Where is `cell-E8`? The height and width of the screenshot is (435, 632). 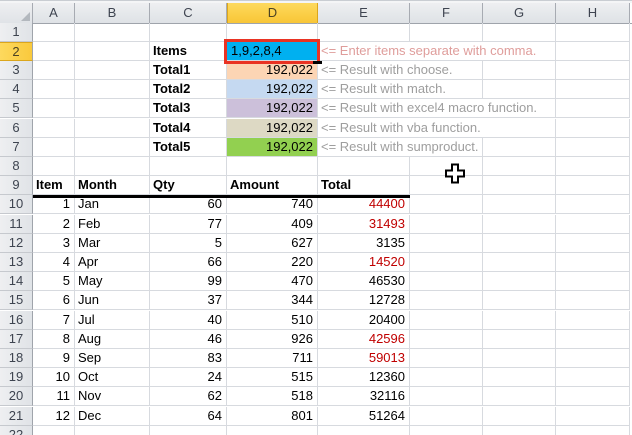
cell-E8 is located at coordinates (364, 166).